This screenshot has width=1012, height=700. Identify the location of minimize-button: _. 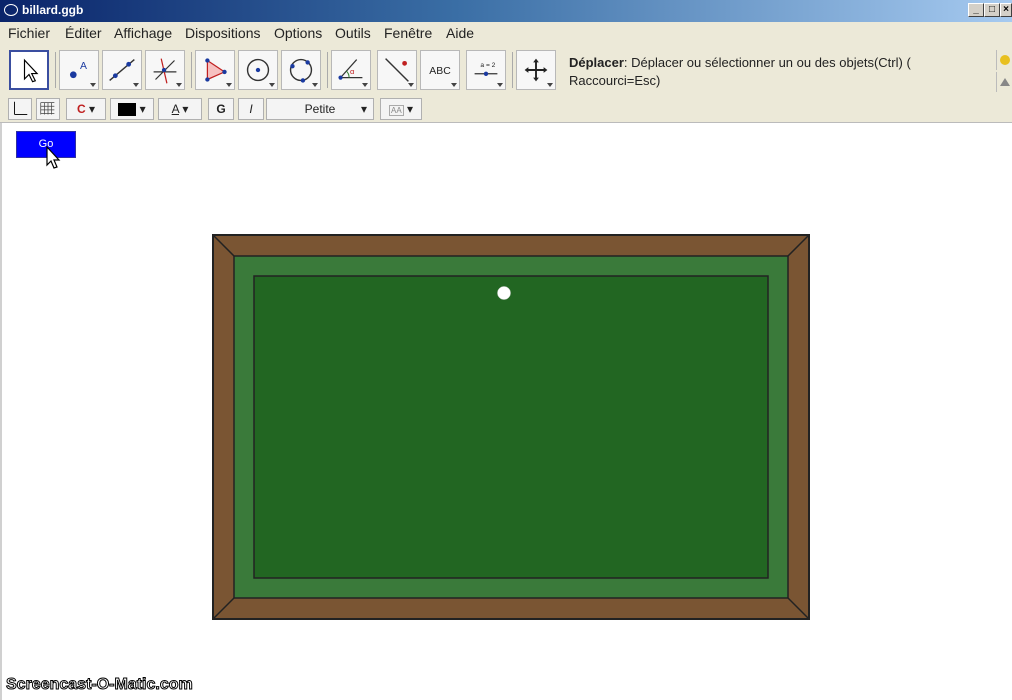
(976, 10).